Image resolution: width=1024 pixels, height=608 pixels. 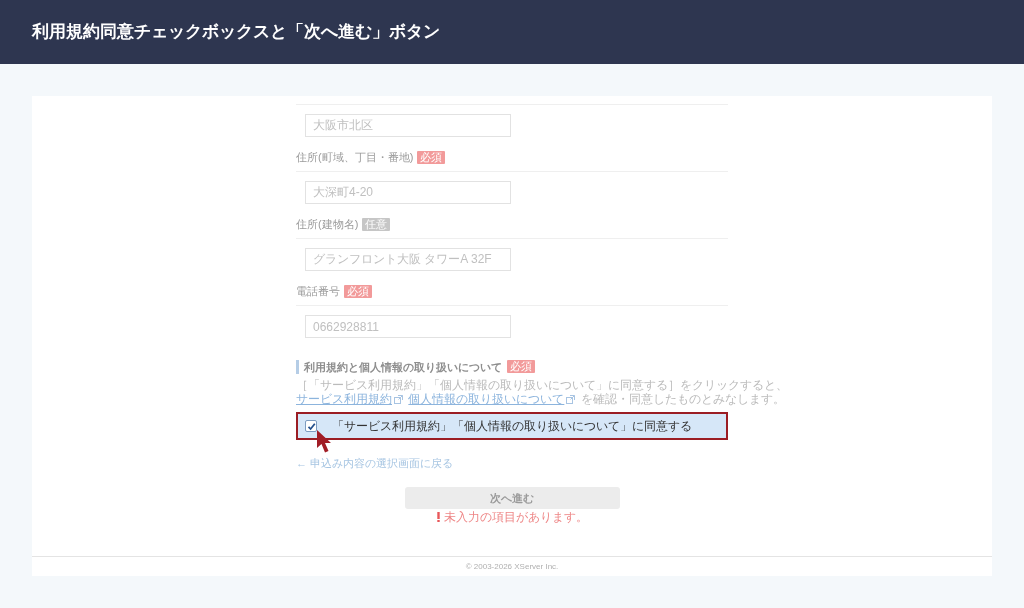 I want to click on section-heading: 利用規約と個人情報の取り扱いについて, so click(x=399, y=366).